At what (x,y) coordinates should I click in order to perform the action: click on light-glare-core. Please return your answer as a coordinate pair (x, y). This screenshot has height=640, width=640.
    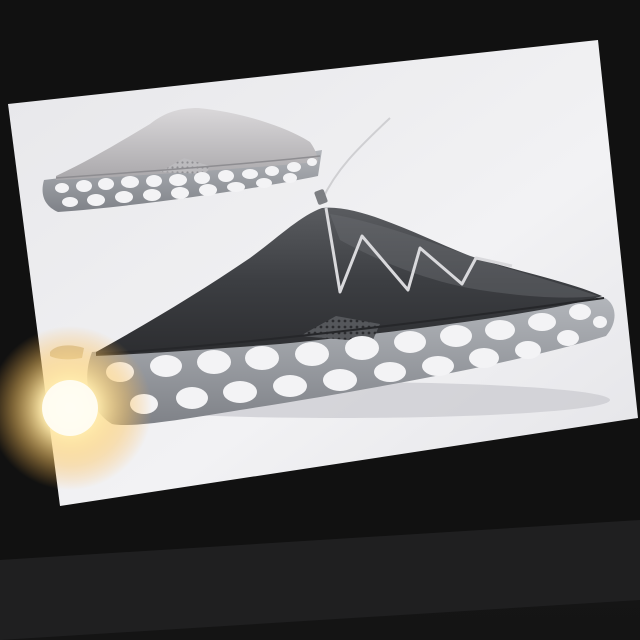
    Looking at the image, I should click on (70, 408).